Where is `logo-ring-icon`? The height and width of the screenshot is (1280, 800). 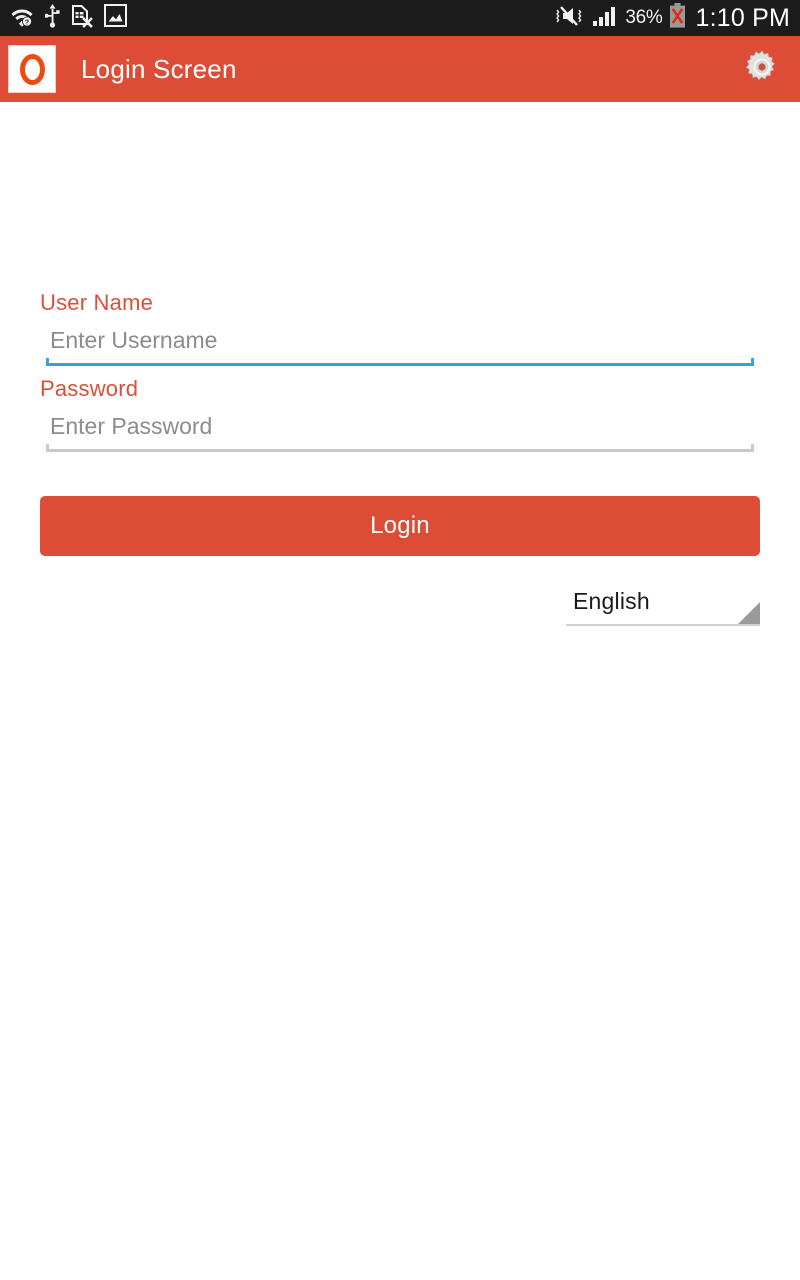 logo-ring-icon is located at coordinates (32, 69).